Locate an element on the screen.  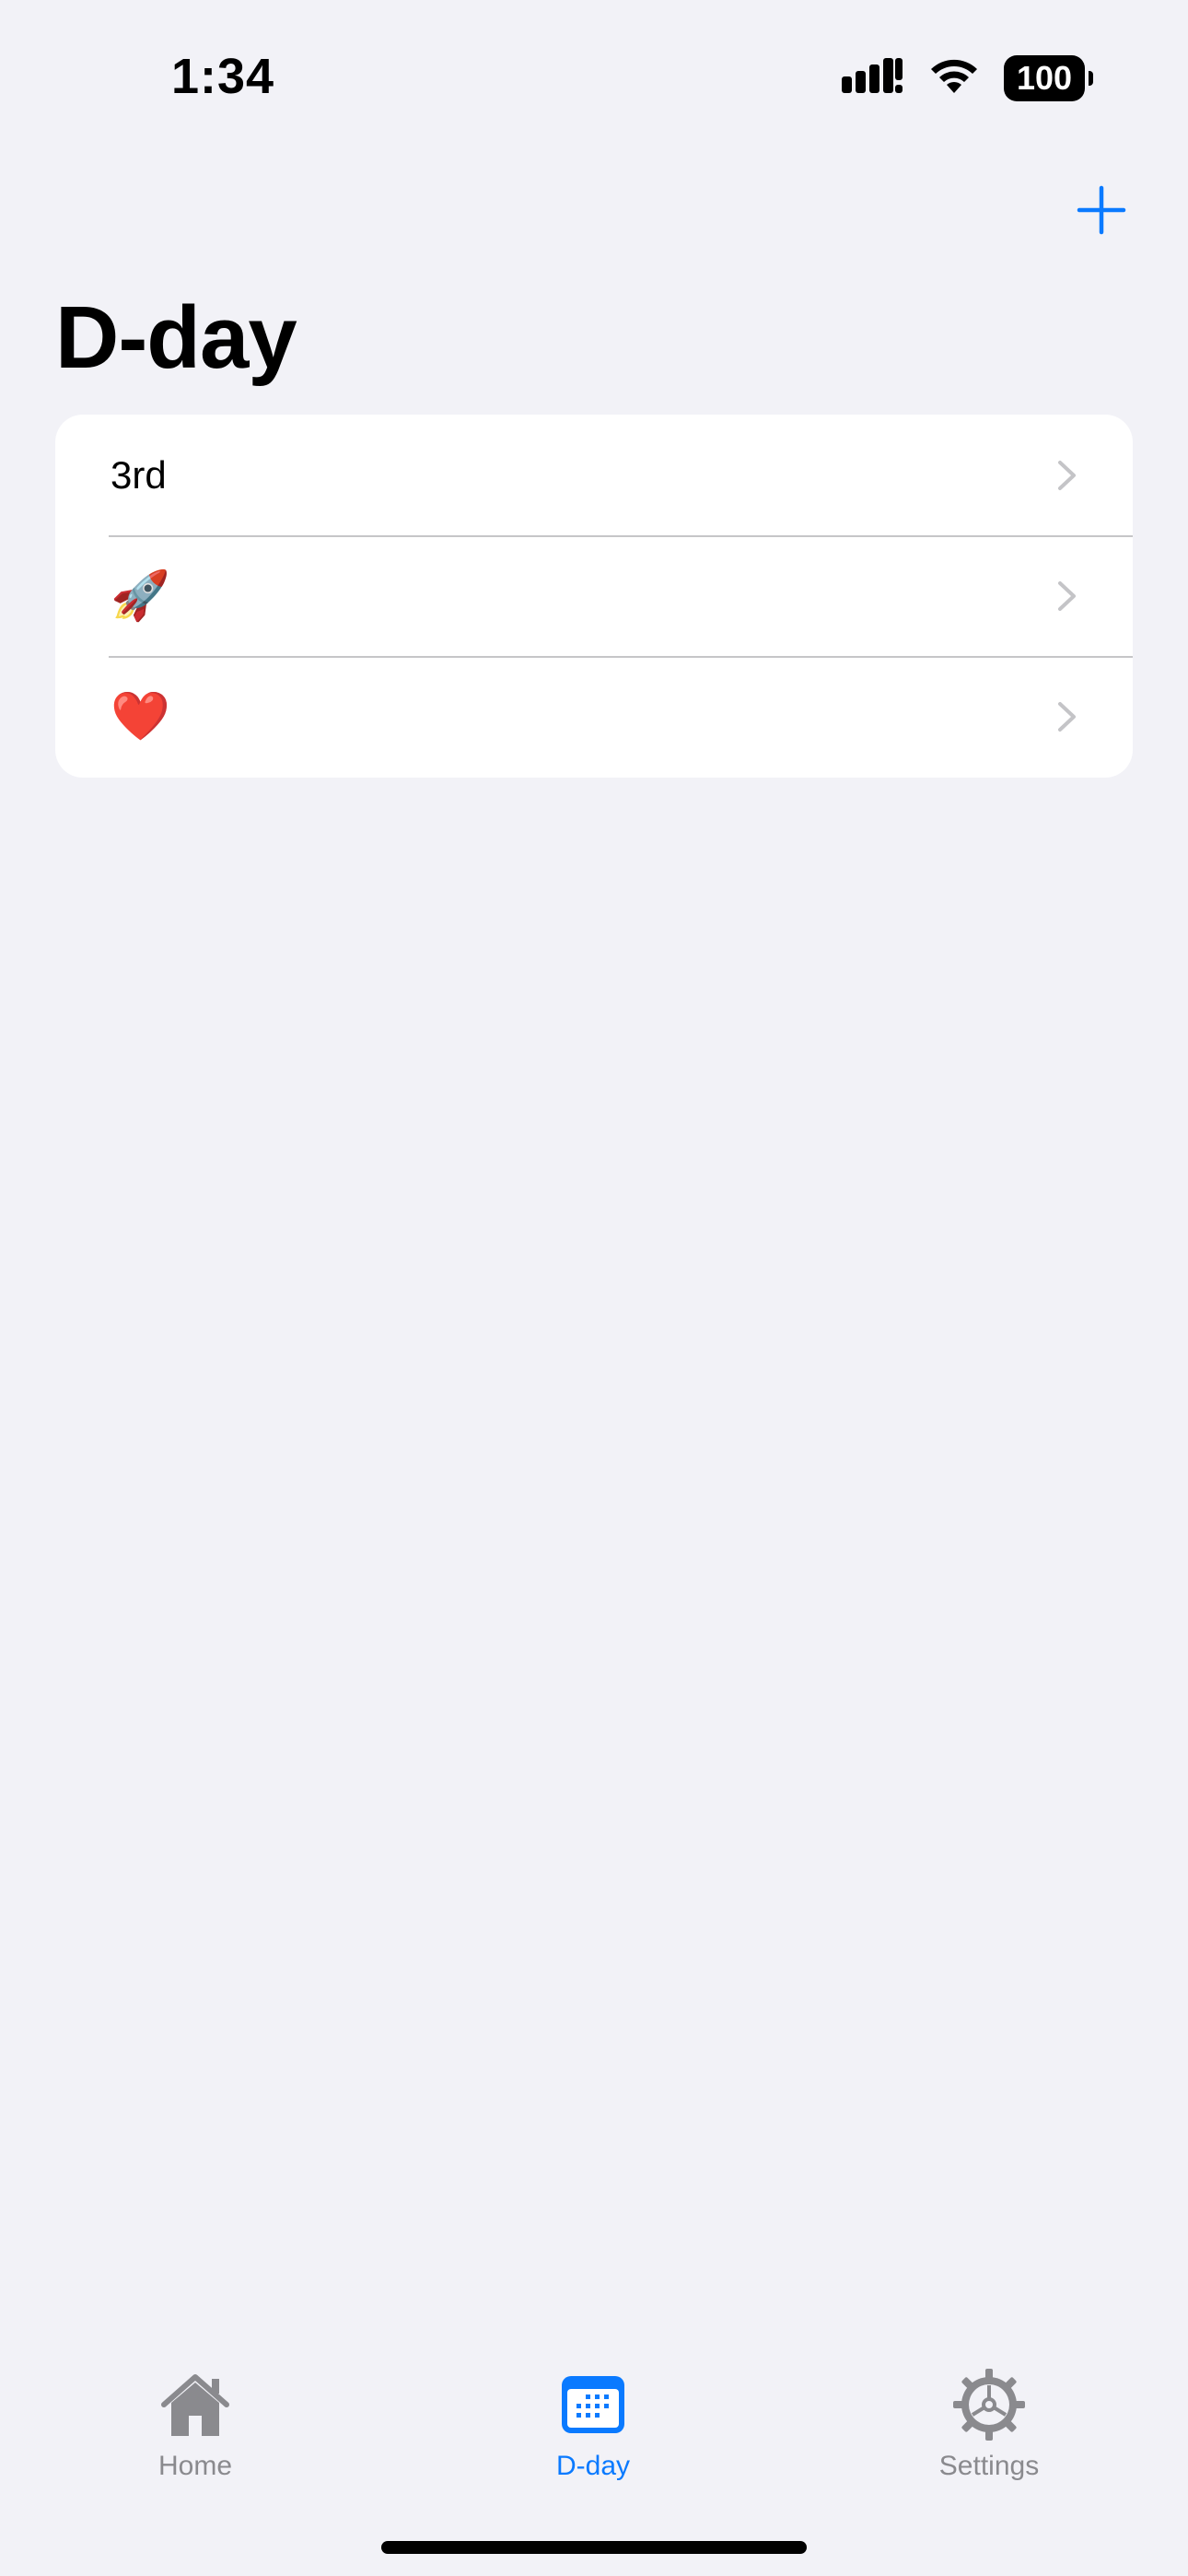
add-dday-button is located at coordinates (1101, 210).